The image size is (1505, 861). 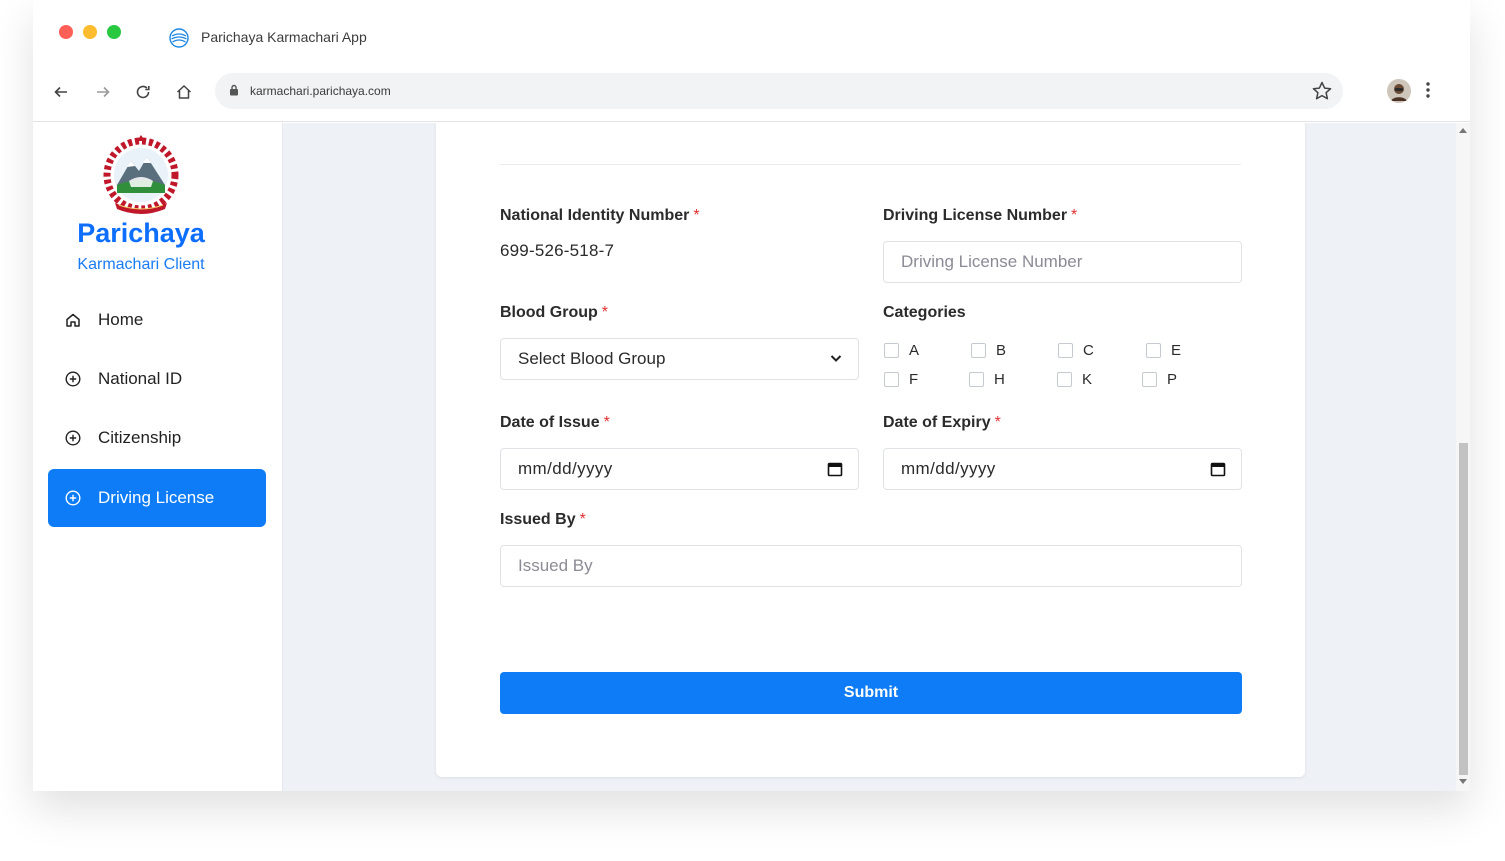 What do you see at coordinates (948, 468) in the screenshot?
I see `date-of-expiry-value: mm/dd/yyyy` at bounding box center [948, 468].